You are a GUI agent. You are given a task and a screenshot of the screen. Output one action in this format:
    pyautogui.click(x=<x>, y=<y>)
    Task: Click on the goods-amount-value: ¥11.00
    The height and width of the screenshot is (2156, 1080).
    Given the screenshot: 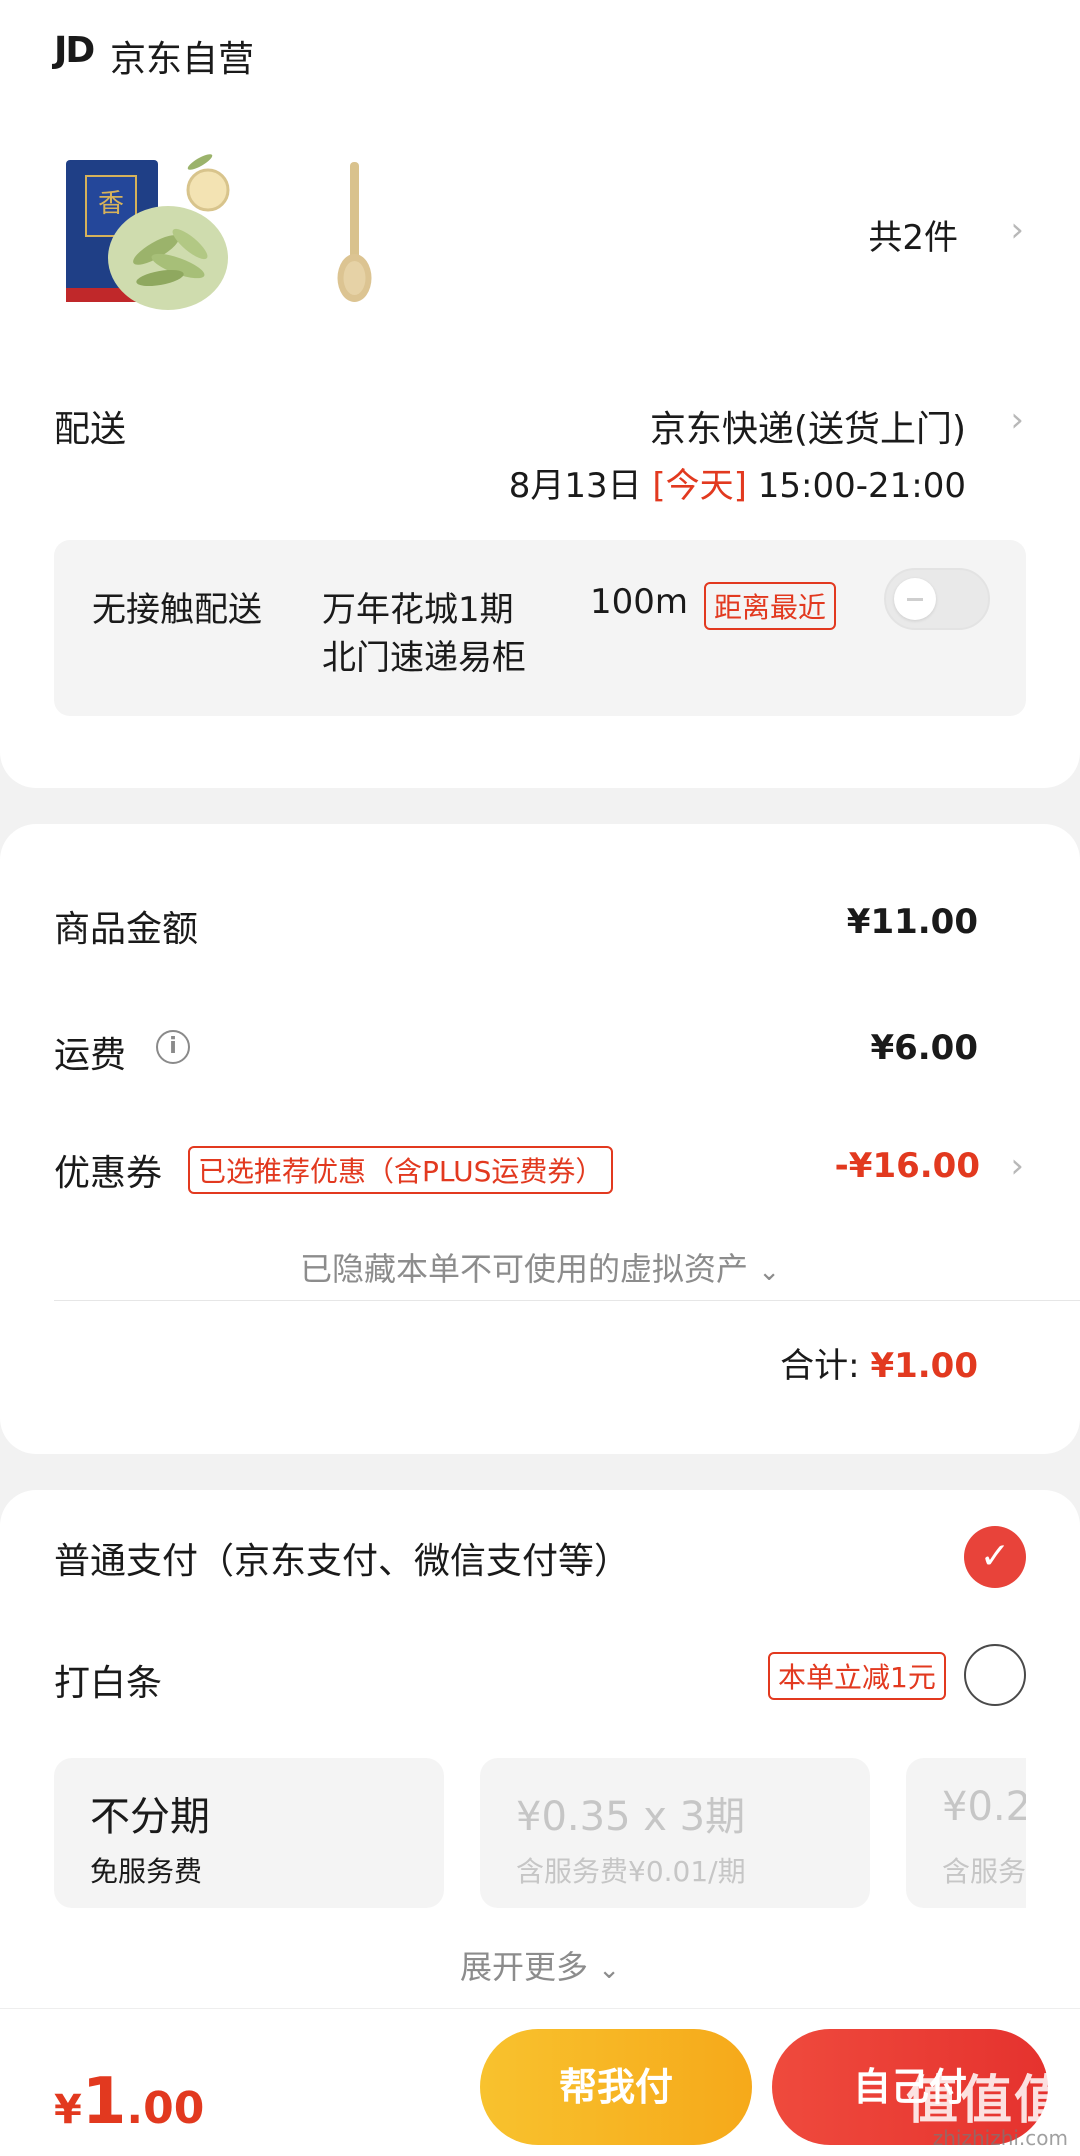 What is the action you would take?
    pyautogui.click(x=912, y=922)
    